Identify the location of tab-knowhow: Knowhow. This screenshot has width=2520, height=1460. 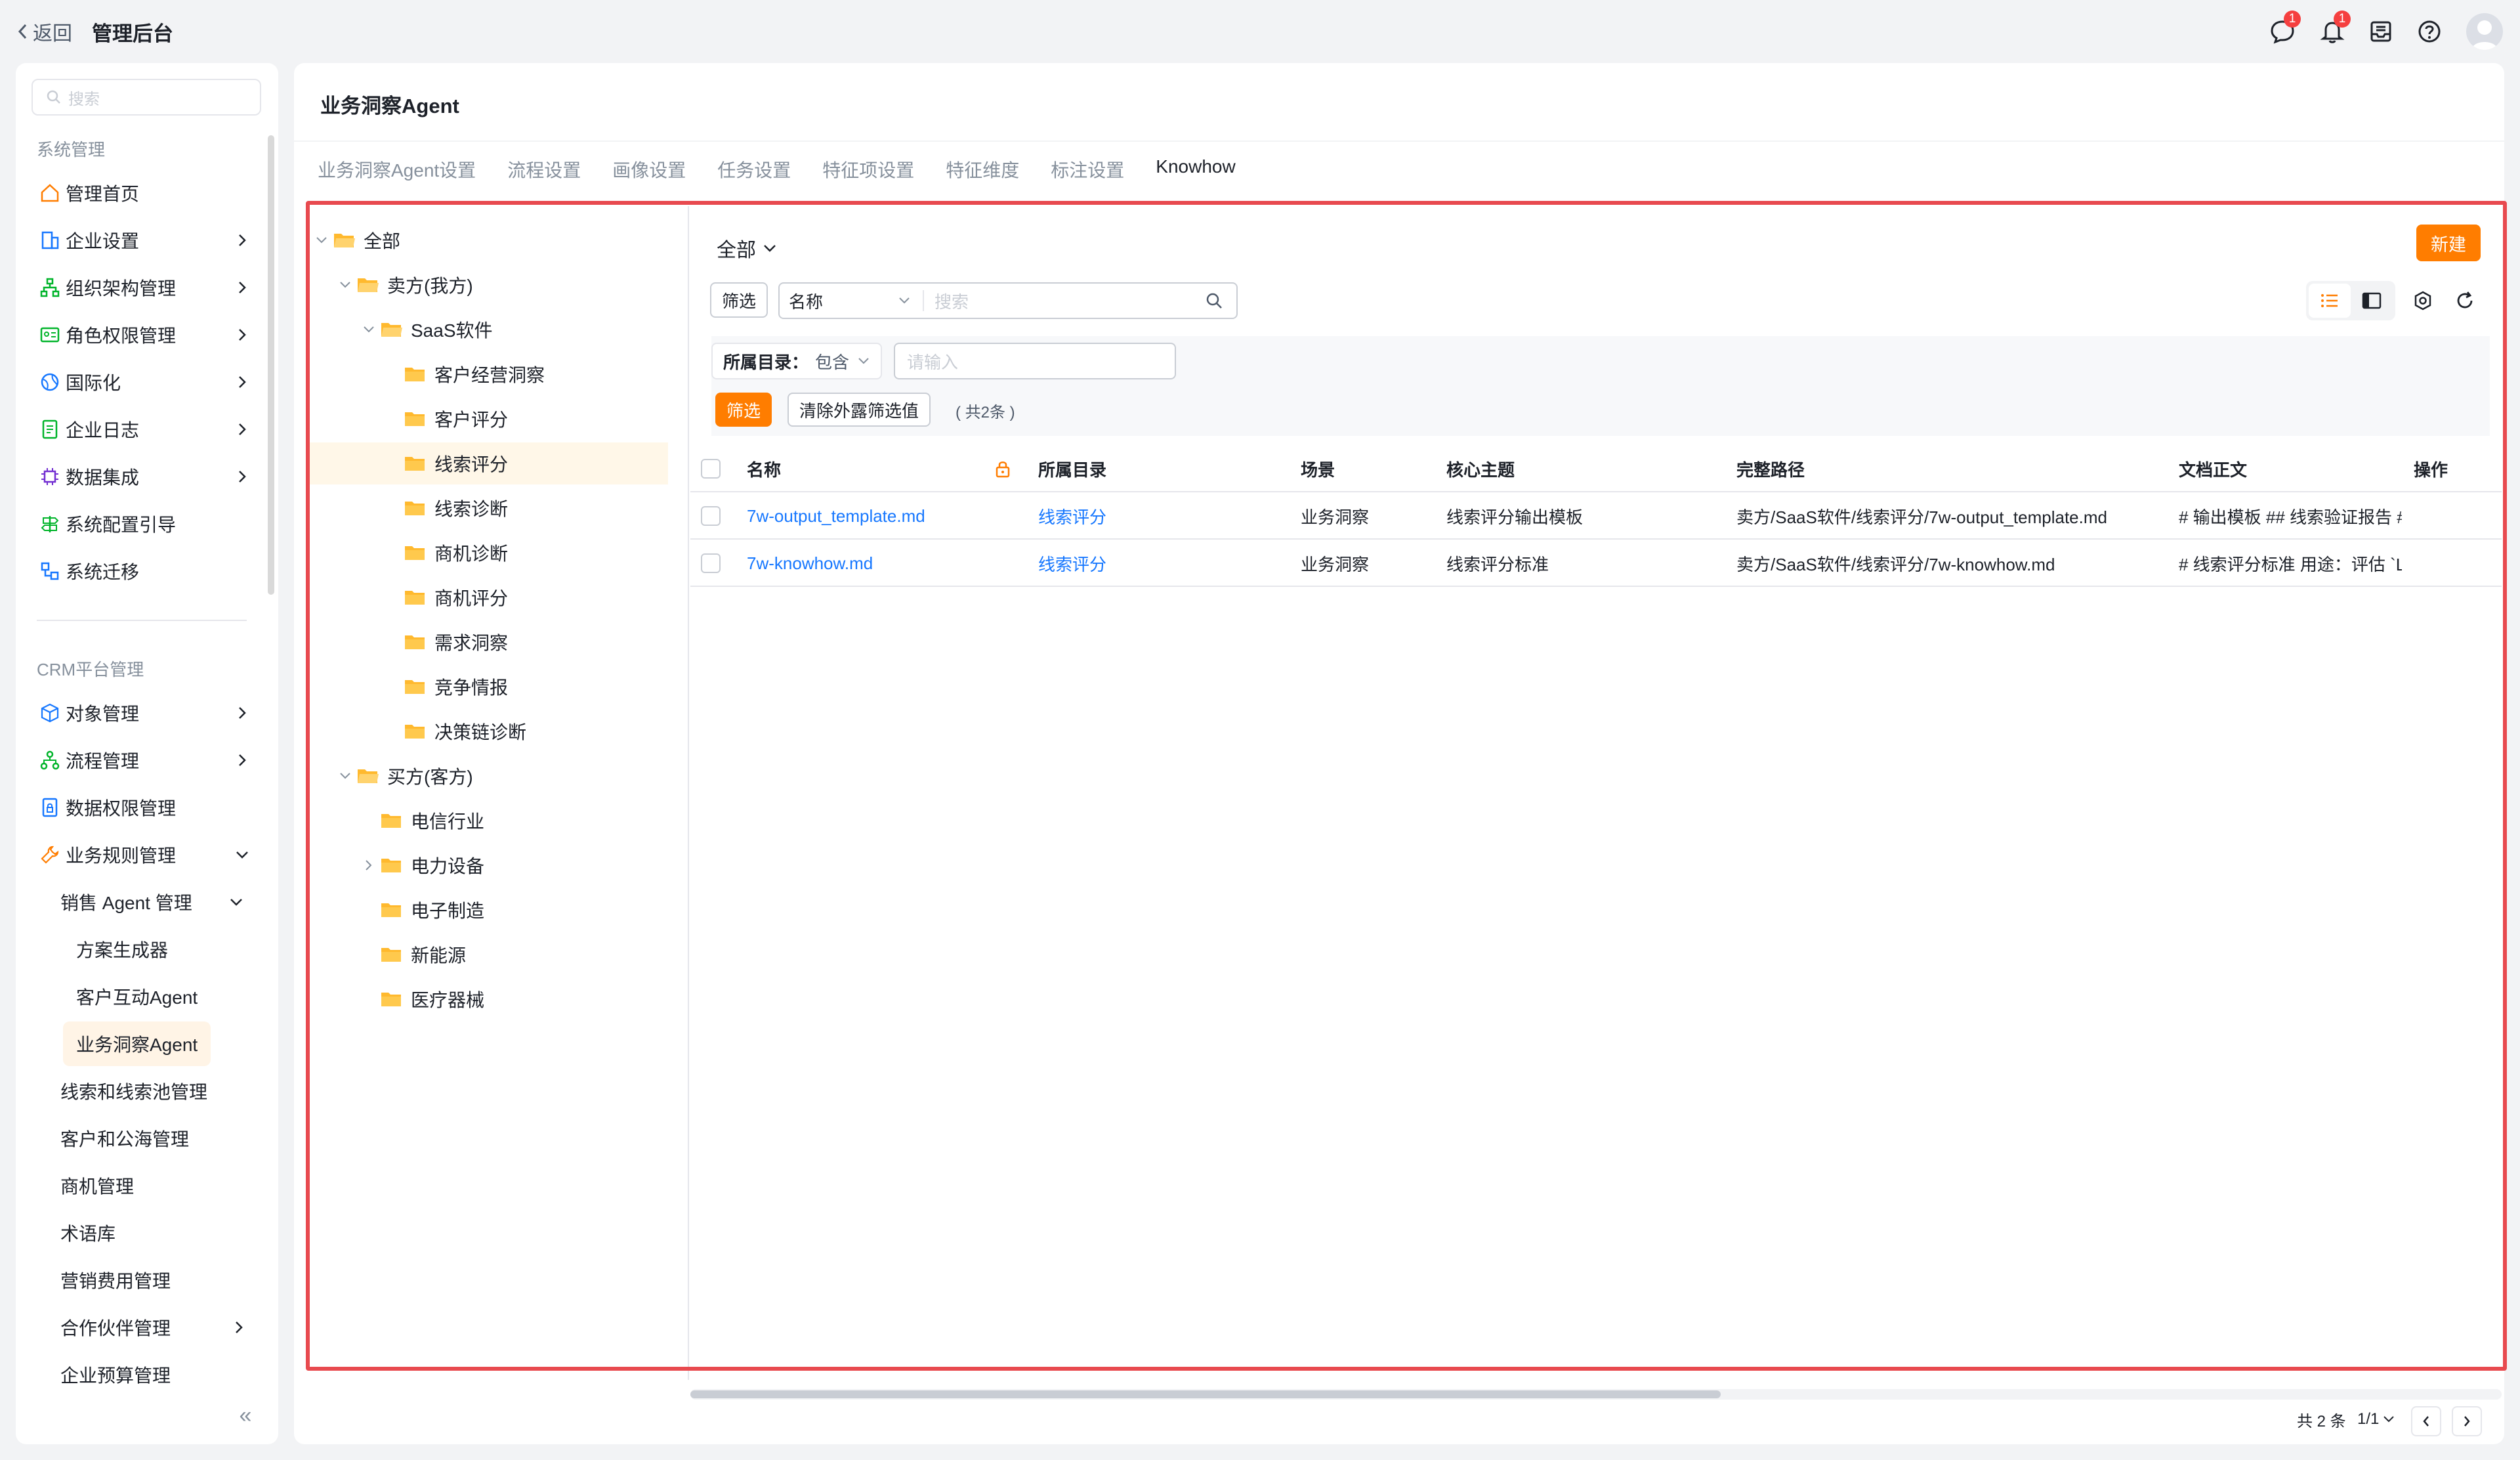
(1195, 169).